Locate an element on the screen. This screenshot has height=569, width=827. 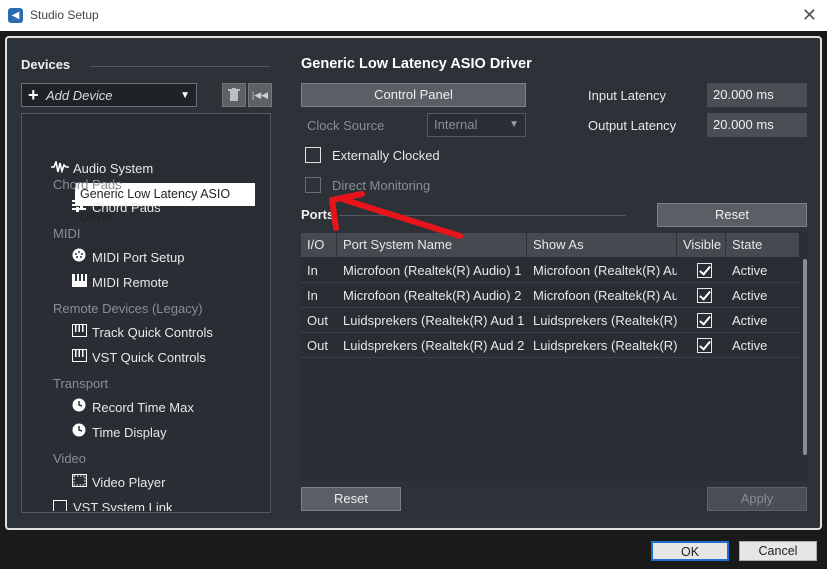
tree-item-label: VST Quick Controls is located at coordinates (149, 357).